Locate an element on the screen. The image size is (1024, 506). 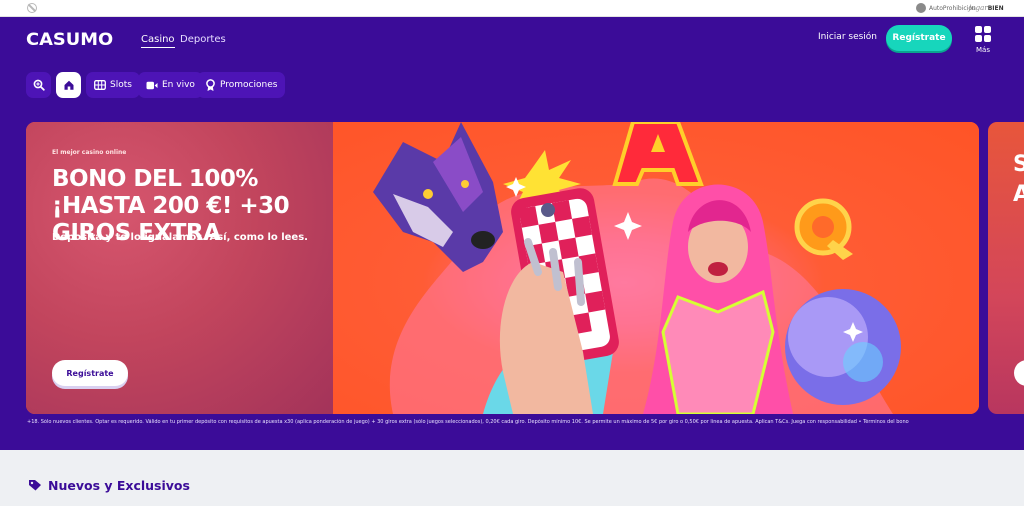
login-link: Iniciar sesión is located at coordinates (847, 37).